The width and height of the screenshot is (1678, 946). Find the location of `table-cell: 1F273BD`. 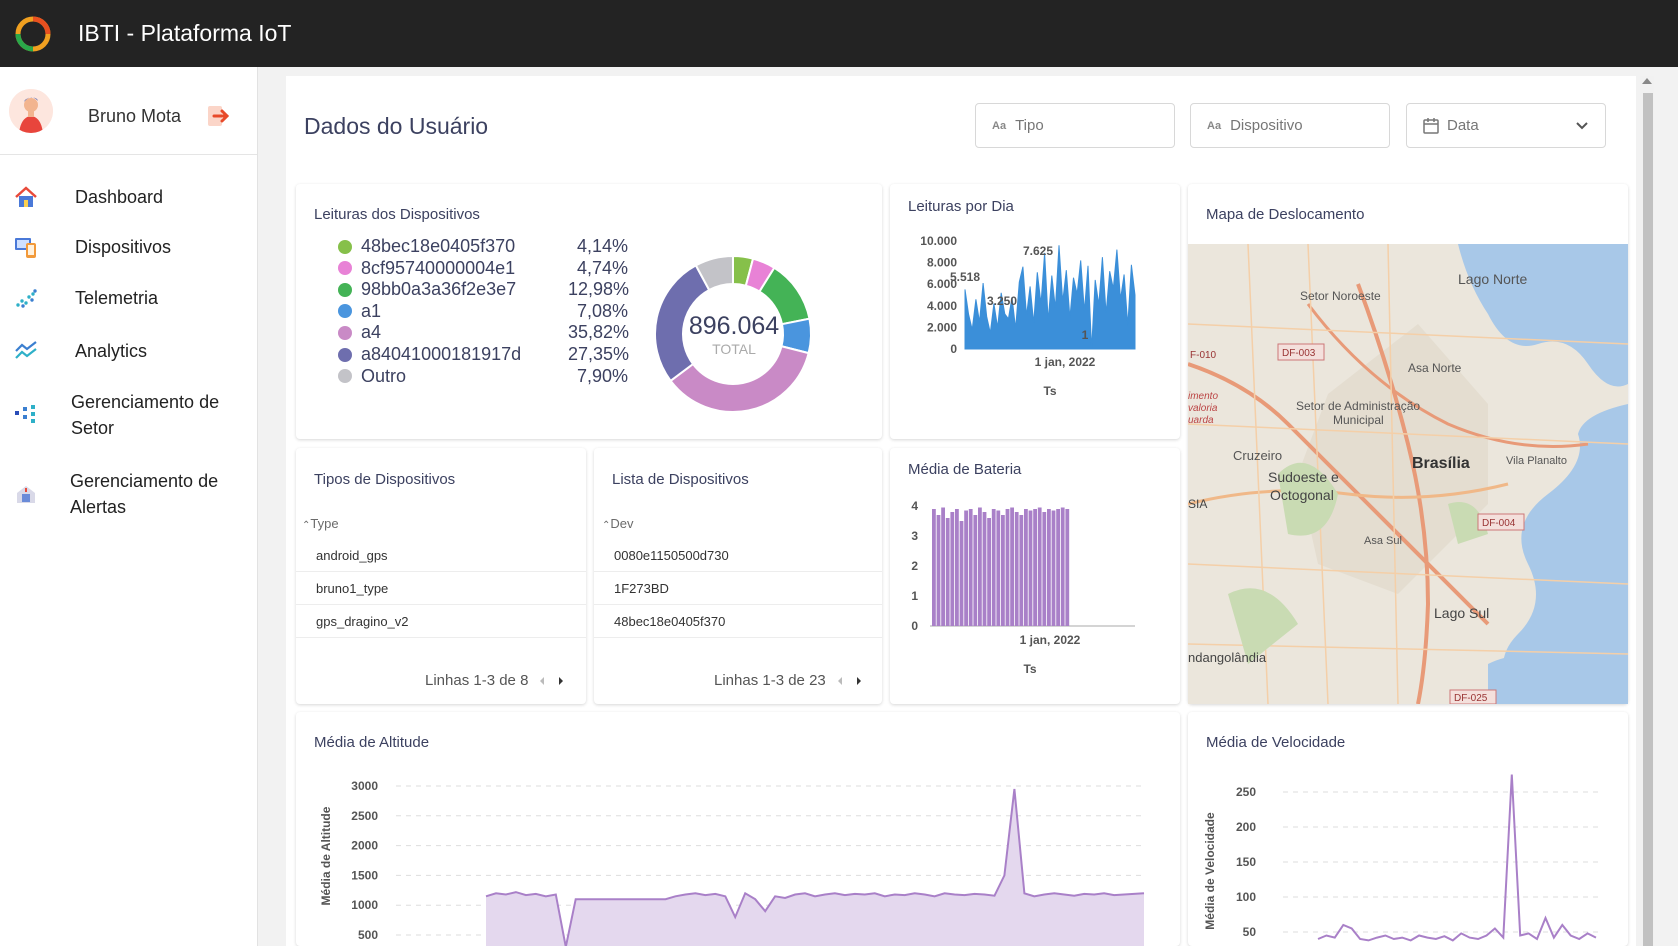

table-cell: 1F273BD is located at coordinates (641, 588).